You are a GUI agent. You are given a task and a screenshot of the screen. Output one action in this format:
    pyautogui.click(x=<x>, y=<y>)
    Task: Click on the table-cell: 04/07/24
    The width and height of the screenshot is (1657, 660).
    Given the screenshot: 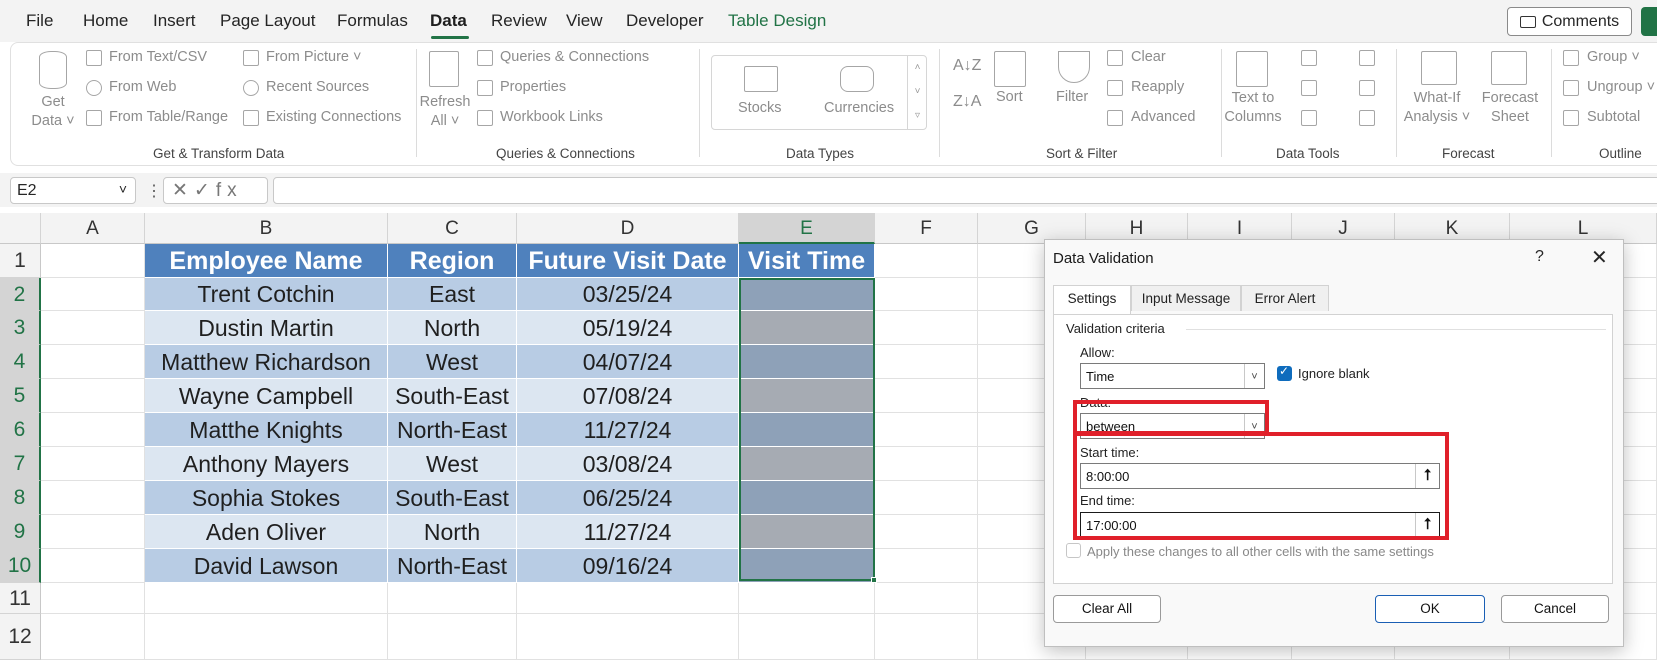 What is the action you would take?
    pyautogui.click(x=628, y=362)
    